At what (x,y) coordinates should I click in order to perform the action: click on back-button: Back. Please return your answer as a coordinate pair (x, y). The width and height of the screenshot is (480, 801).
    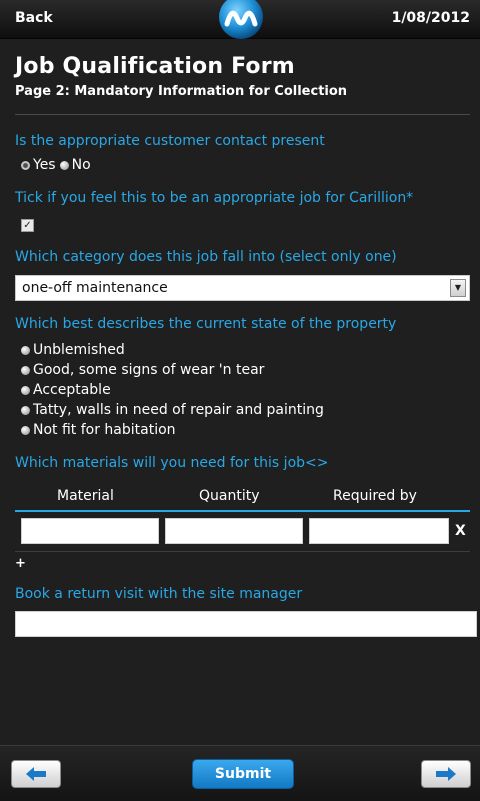
    Looking at the image, I should click on (34, 18).